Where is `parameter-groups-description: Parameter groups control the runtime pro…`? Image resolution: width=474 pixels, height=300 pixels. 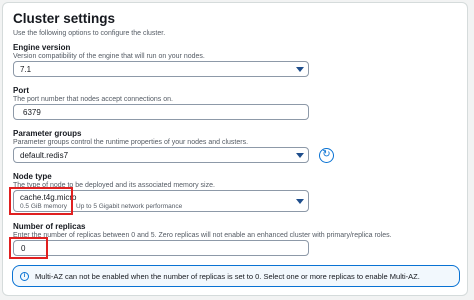
parameter-groups-description: Parameter groups control the runtime pro… is located at coordinates (131, 142).